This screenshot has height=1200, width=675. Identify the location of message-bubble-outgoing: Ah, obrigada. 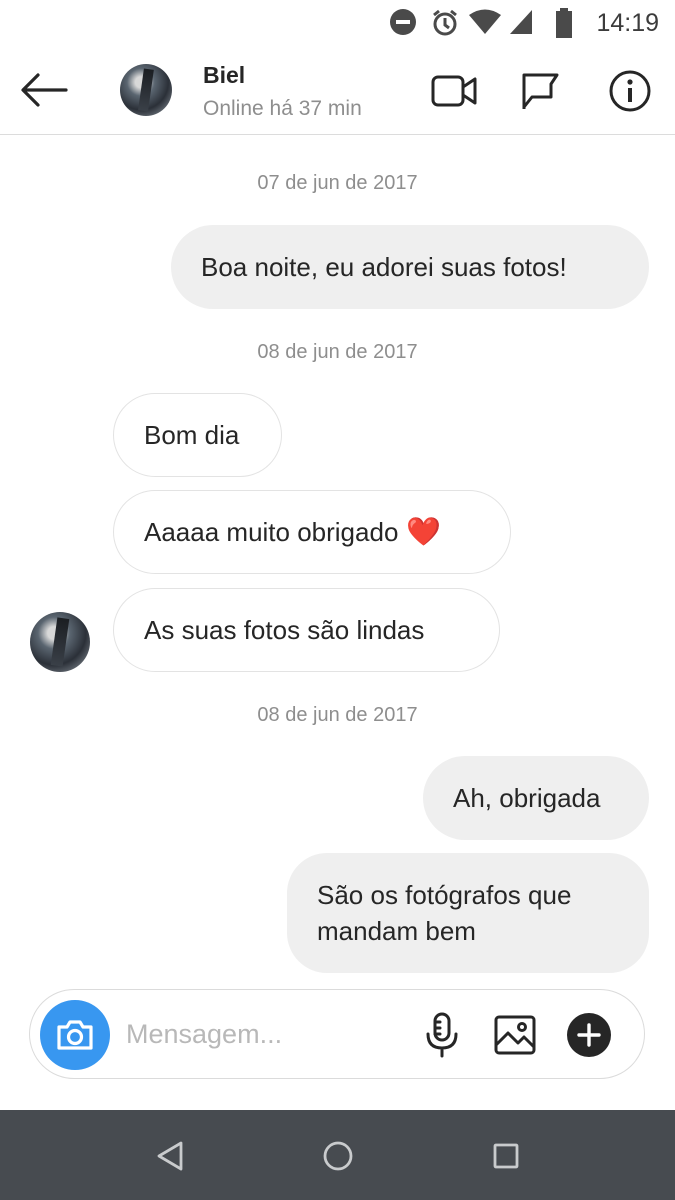
(536, 798).